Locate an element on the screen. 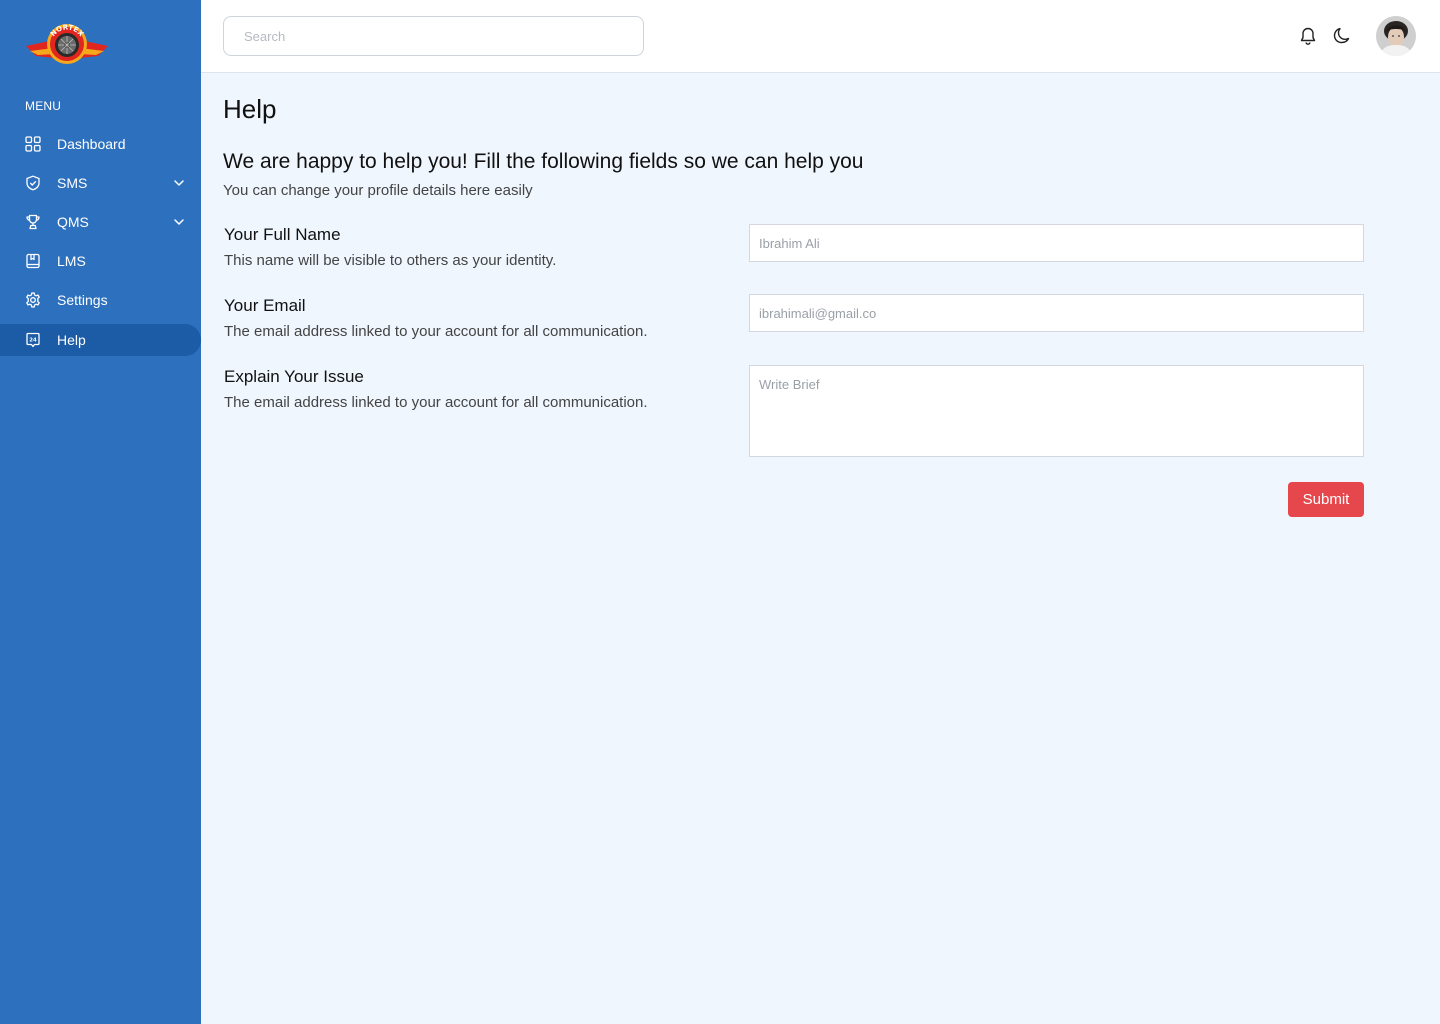 The image size is (1440, 1024). sidebar-item-settings: Settings is located at coordinates (100, 300).